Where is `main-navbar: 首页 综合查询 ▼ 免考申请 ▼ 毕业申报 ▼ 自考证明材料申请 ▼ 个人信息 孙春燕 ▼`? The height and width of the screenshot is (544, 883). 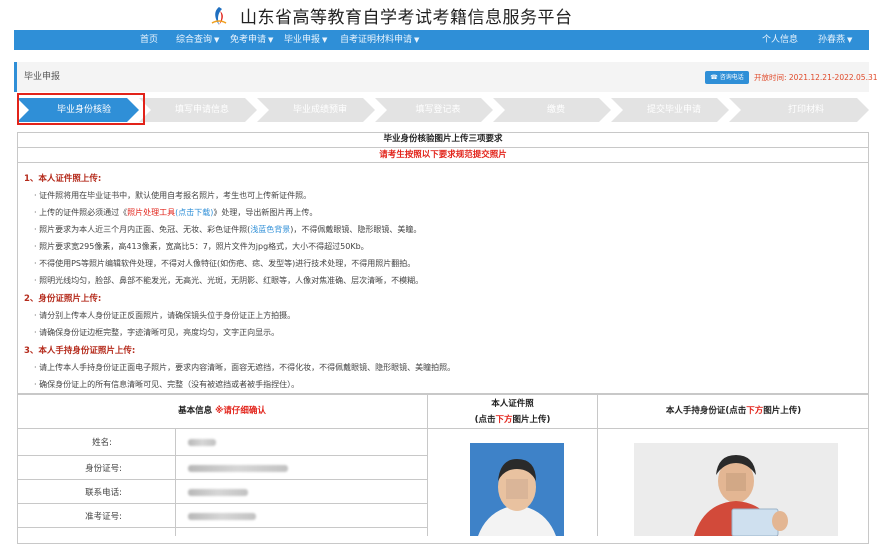
main-navbar: 首页 综合查询 ▼ 免考申请 ▼ 毕业申报 ▼ 自考证明材料申请 ▼ 个人信息 孙春燕 ▼ is located at coordinates (441, 40).